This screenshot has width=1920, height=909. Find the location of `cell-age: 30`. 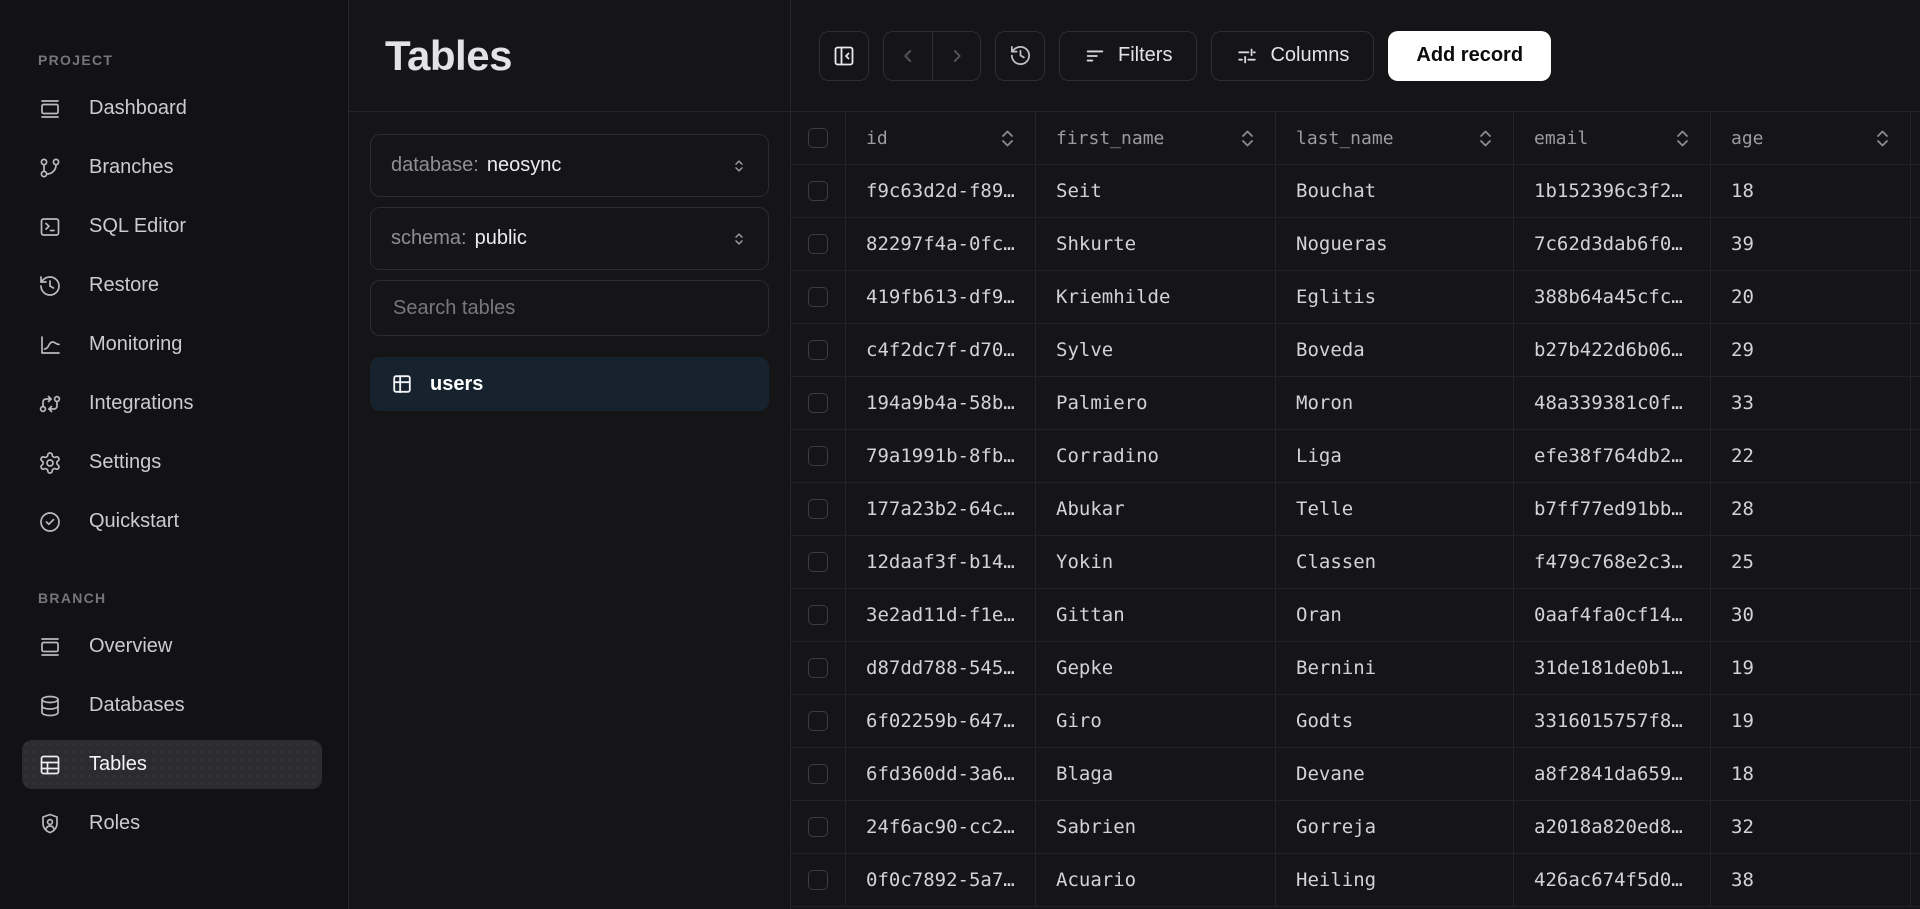

cell-age: 30 is located at coordinates (1811, 615).